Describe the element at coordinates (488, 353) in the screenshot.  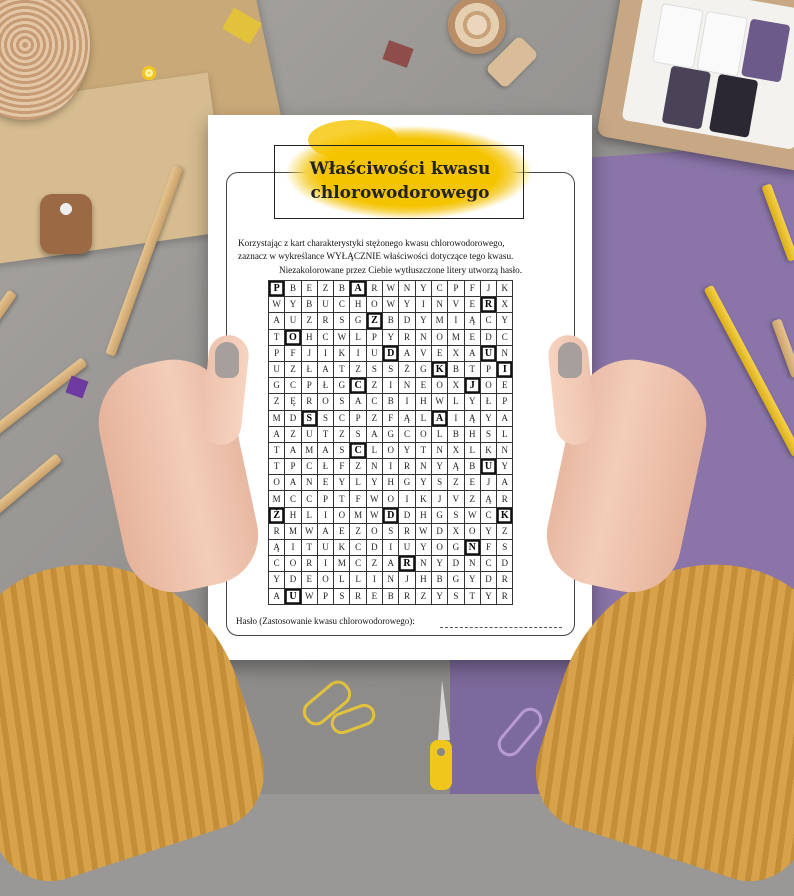
I see `grid-letter: U` at that location.